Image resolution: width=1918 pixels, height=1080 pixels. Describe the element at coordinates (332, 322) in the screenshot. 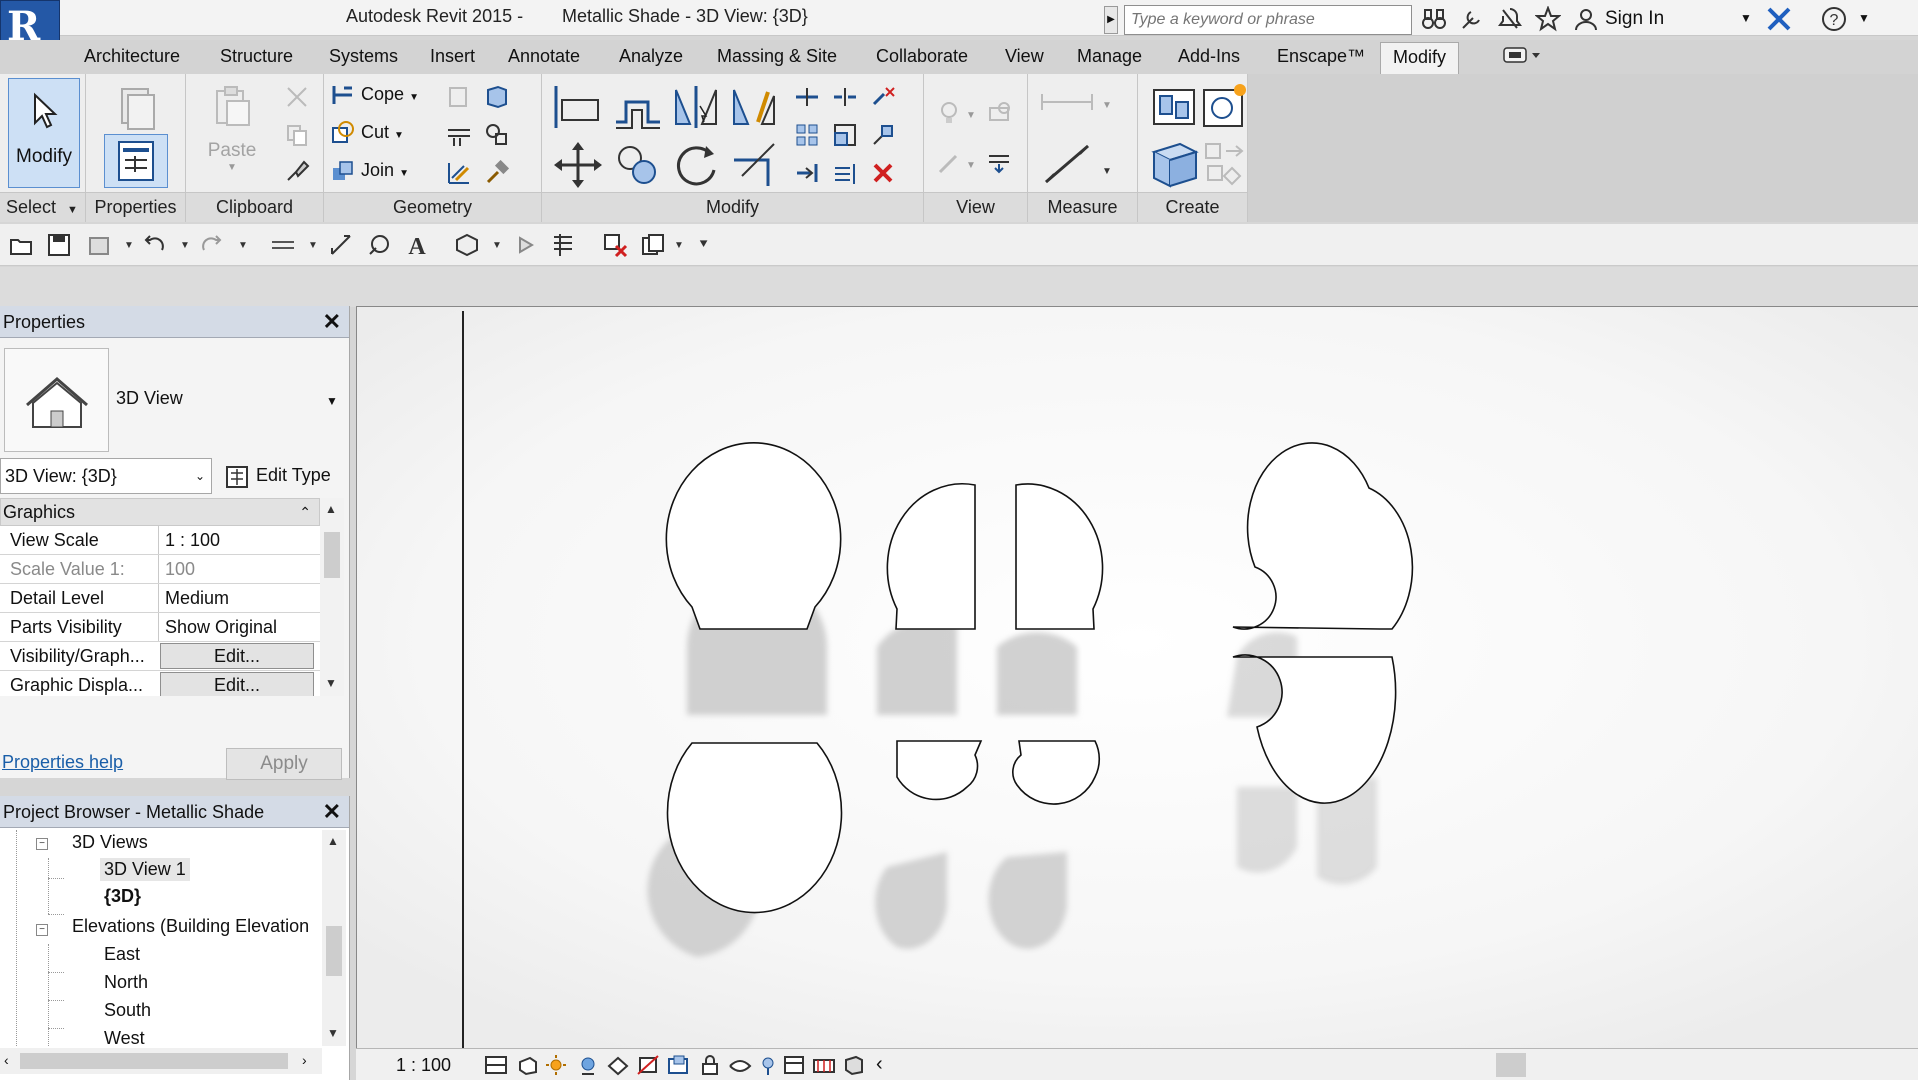

I see `close-icon: ✕` at that location.